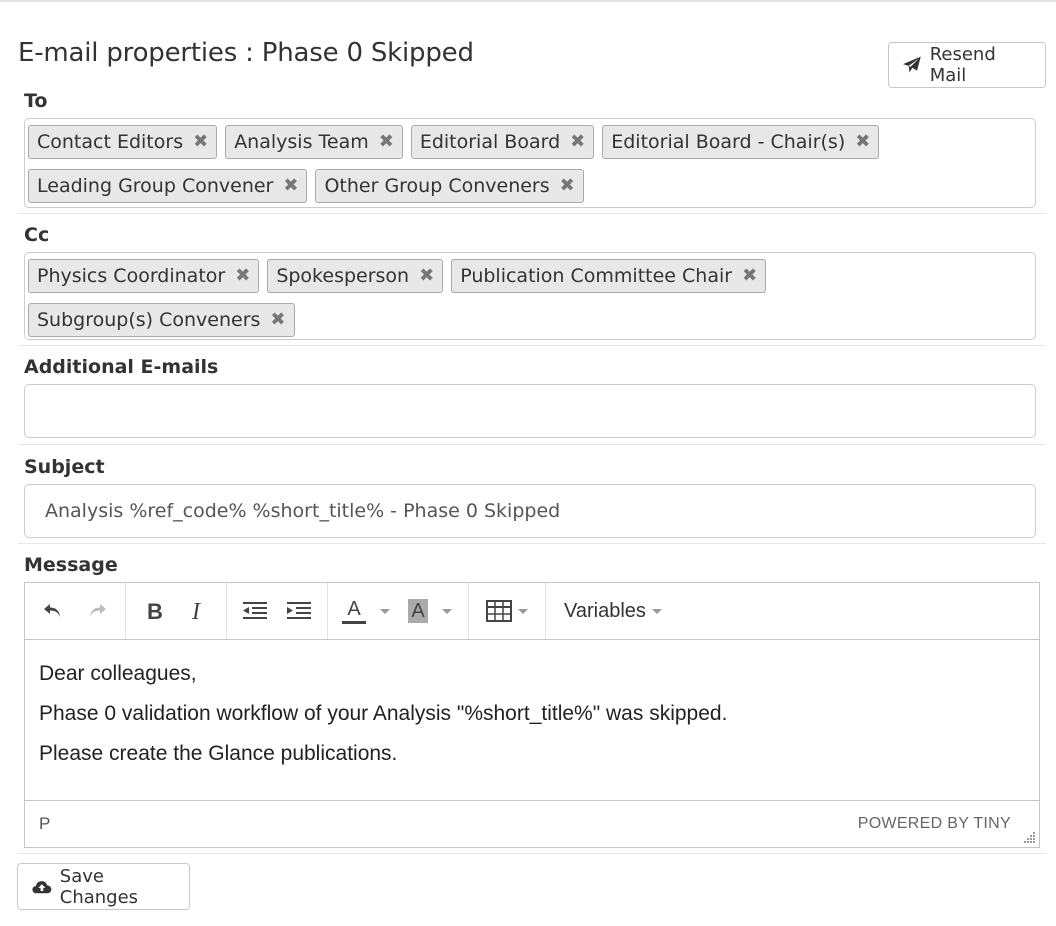 This screenshot has width=1056, height=926. I want to click on background-color-button: A, so click(430, 611).